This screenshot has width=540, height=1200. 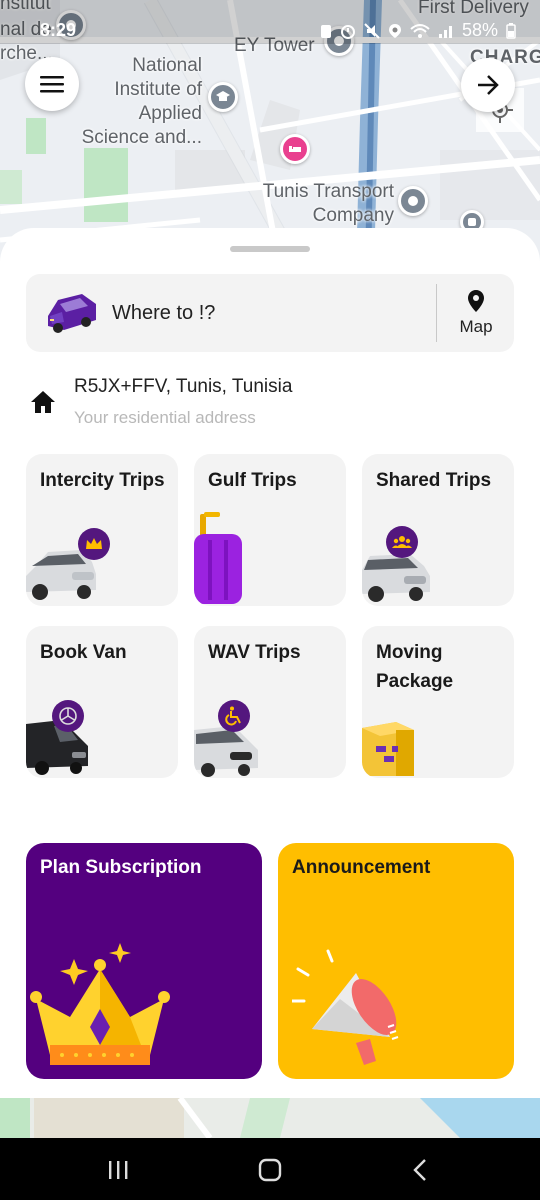 What do you see at coordinates (438, 702) in the screenshot?
I see `tile-moving-package: Moving Package` at bounding box center [438, 702].